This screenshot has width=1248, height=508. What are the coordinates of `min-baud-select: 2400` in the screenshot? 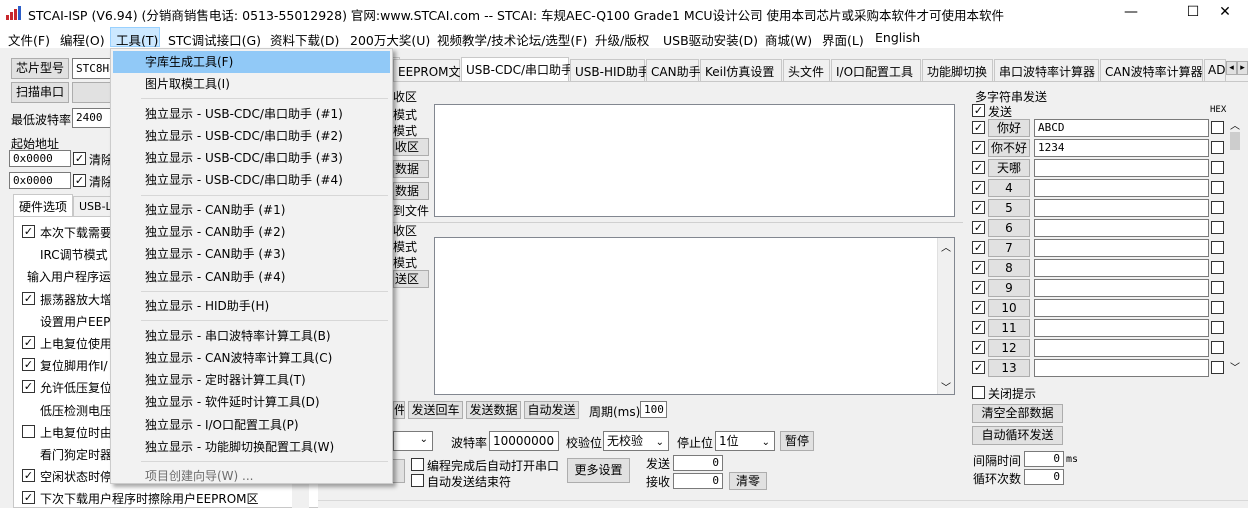 It's located at (92, 118).